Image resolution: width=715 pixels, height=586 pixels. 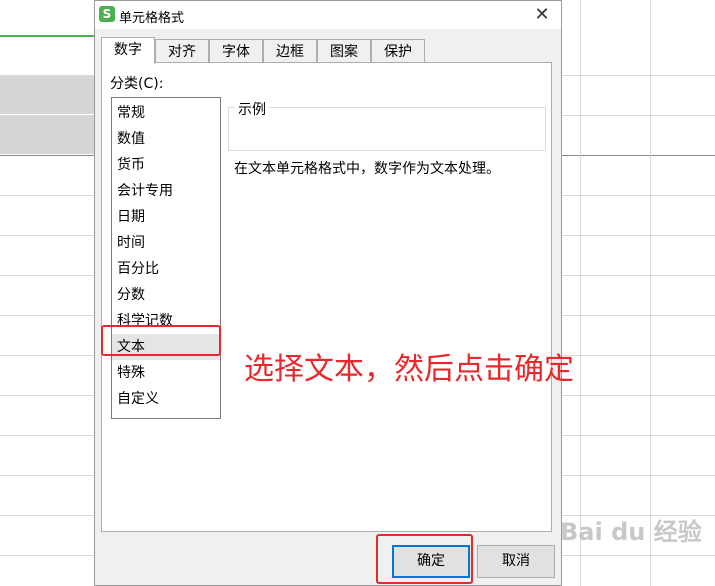 I want to click on wps-sheet-icon: S, so click(x=107, y=14).